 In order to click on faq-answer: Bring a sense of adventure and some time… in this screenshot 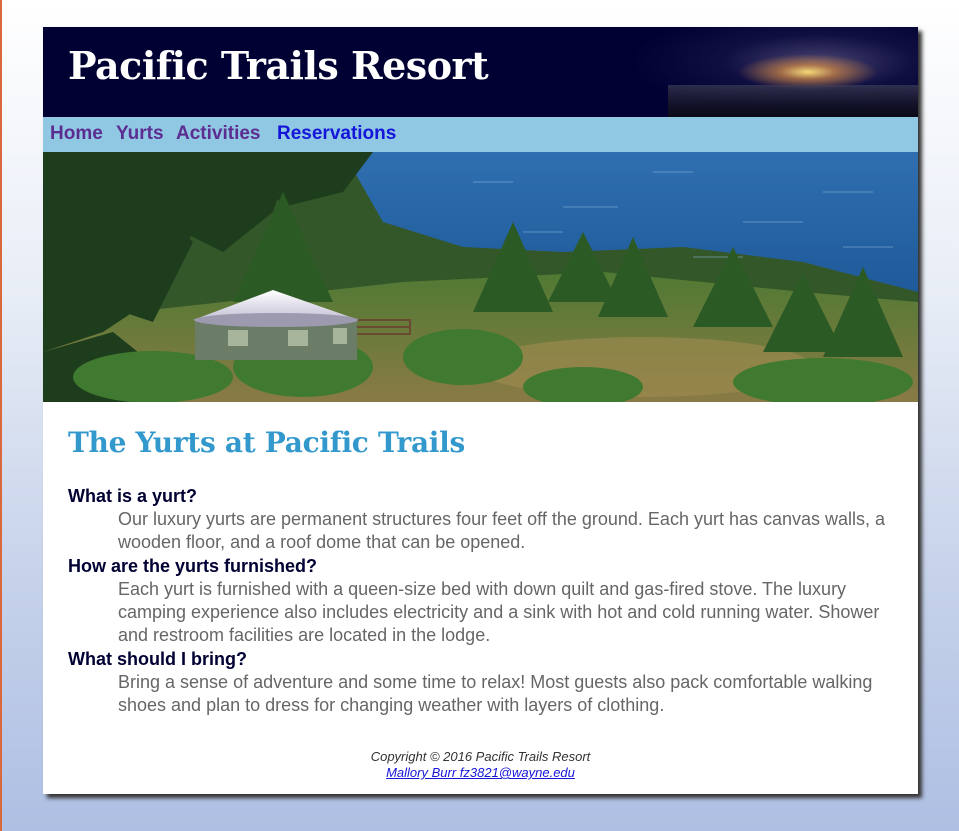, I will do `click(495, 693)`.